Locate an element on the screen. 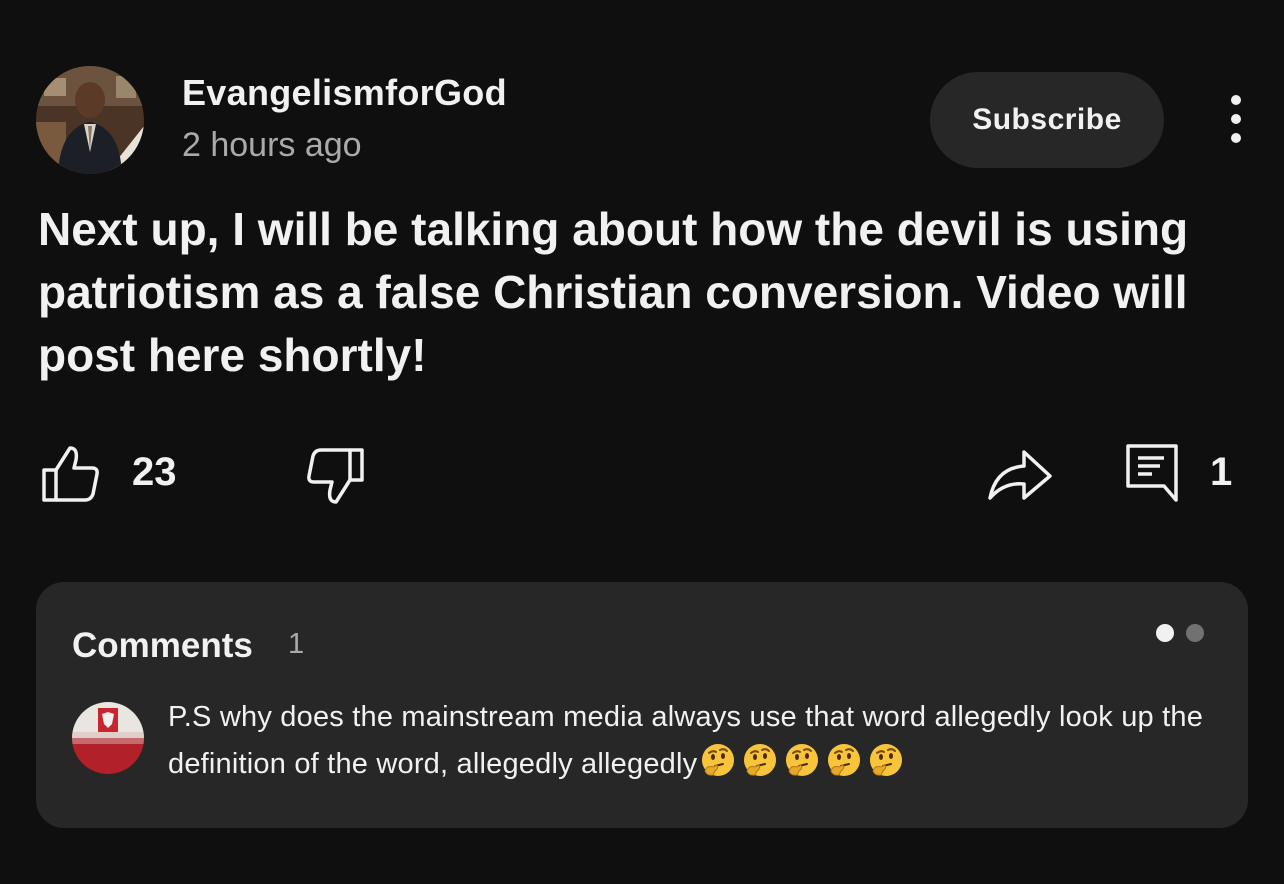 The height and width of the screenshot is (884, 1284). vertical-dots-icon is located at coordinates (1236, 119).